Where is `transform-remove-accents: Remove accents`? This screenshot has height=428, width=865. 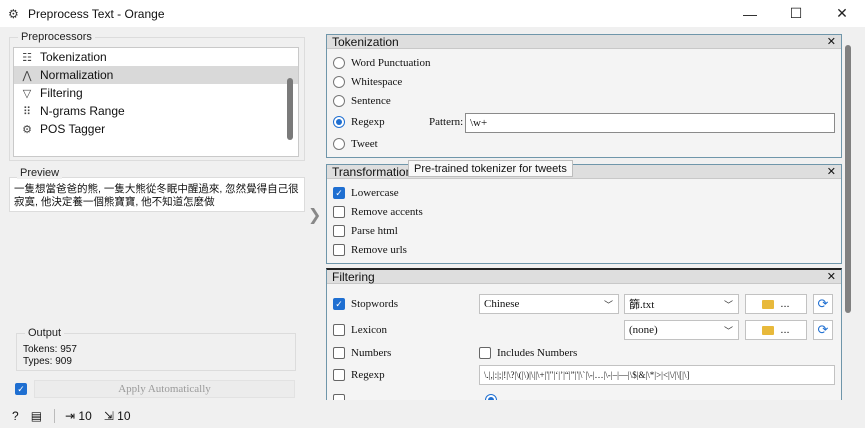
transform-remove-accents: Remove accents is located at coordinates (378, 212).